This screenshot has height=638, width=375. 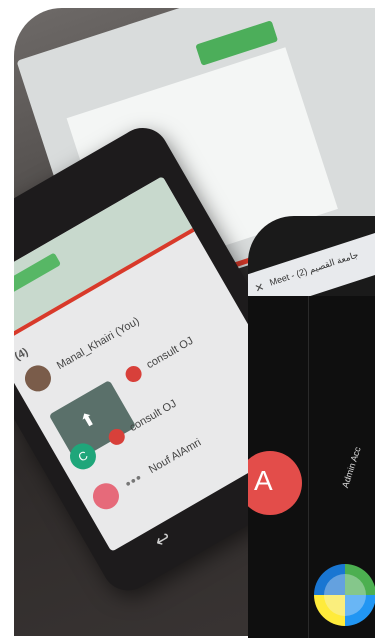 What do you see at coordinates (175, 456) in the screenshot?
I see `participant-name: Nouf AlAmri` at bounding box center [175, 456].